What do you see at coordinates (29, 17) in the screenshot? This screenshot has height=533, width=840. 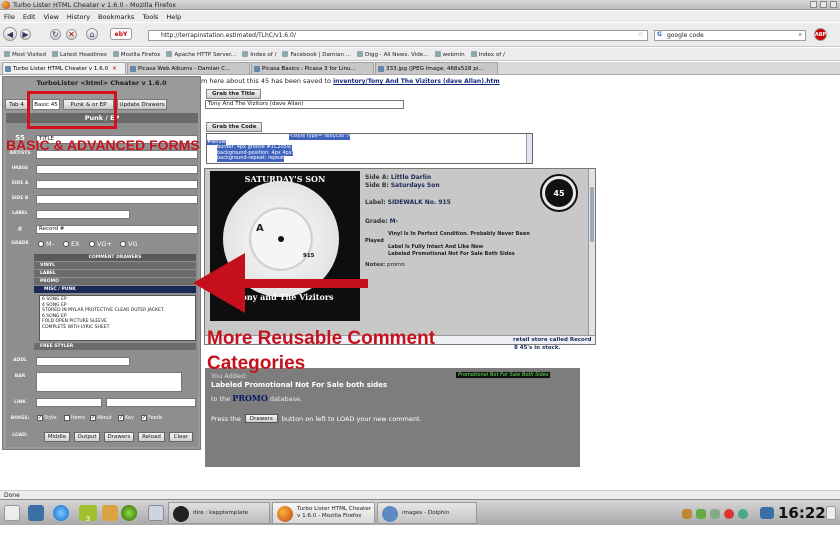 I see `menu-edit: Edit` at bounding box center [29, 17].